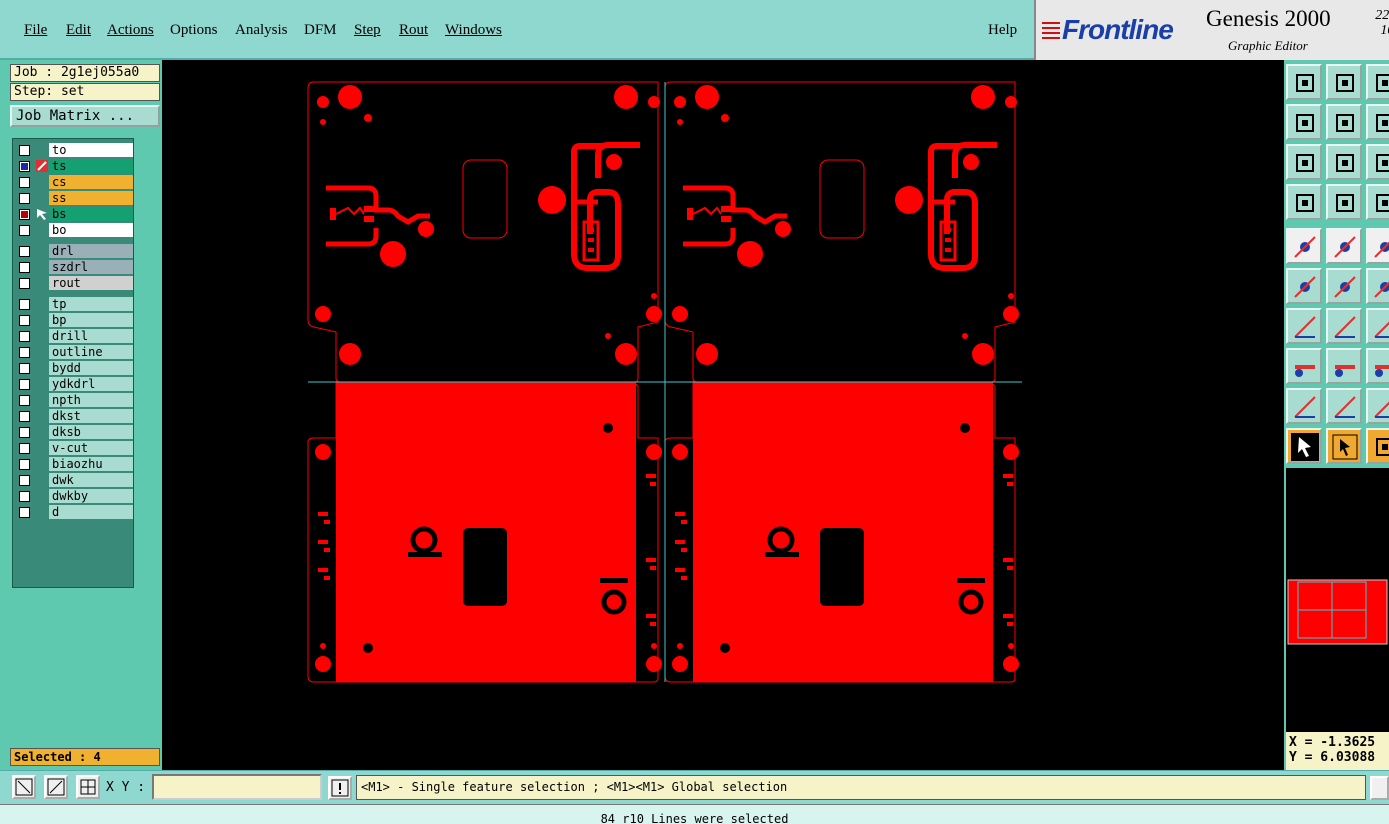  Describe the element at coordinates (91, 464) in the screenshot. I see `layer-name: biaozhu` at that location.